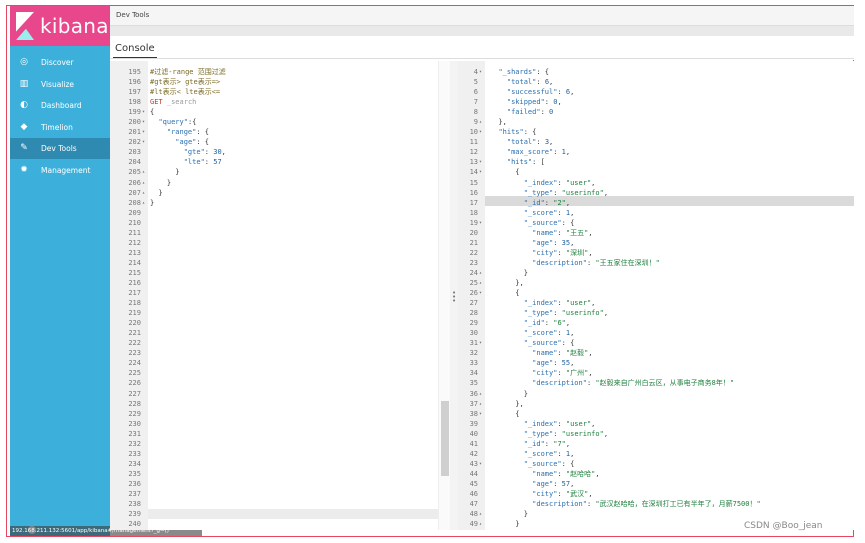 The height and width of the screenshot is (543, 865). Describe the element at coordinates (60, 170) in the screenshot. I see `sidebar-item-management: ✹ Management` at that location.